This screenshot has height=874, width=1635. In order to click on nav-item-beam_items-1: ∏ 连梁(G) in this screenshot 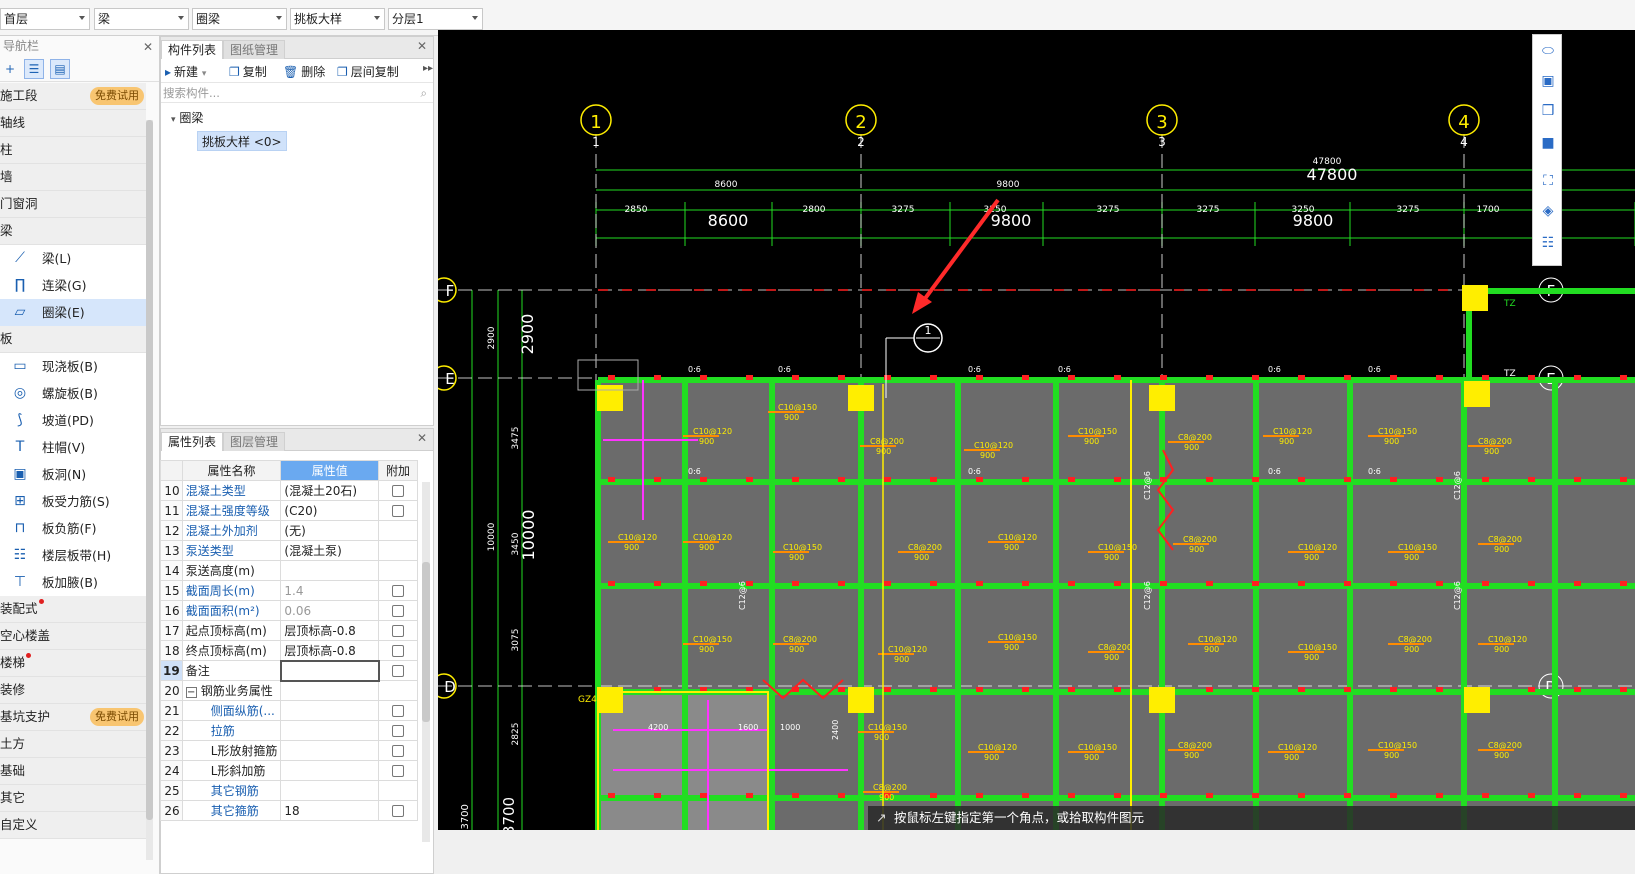, I will do `click(73, 285)`.